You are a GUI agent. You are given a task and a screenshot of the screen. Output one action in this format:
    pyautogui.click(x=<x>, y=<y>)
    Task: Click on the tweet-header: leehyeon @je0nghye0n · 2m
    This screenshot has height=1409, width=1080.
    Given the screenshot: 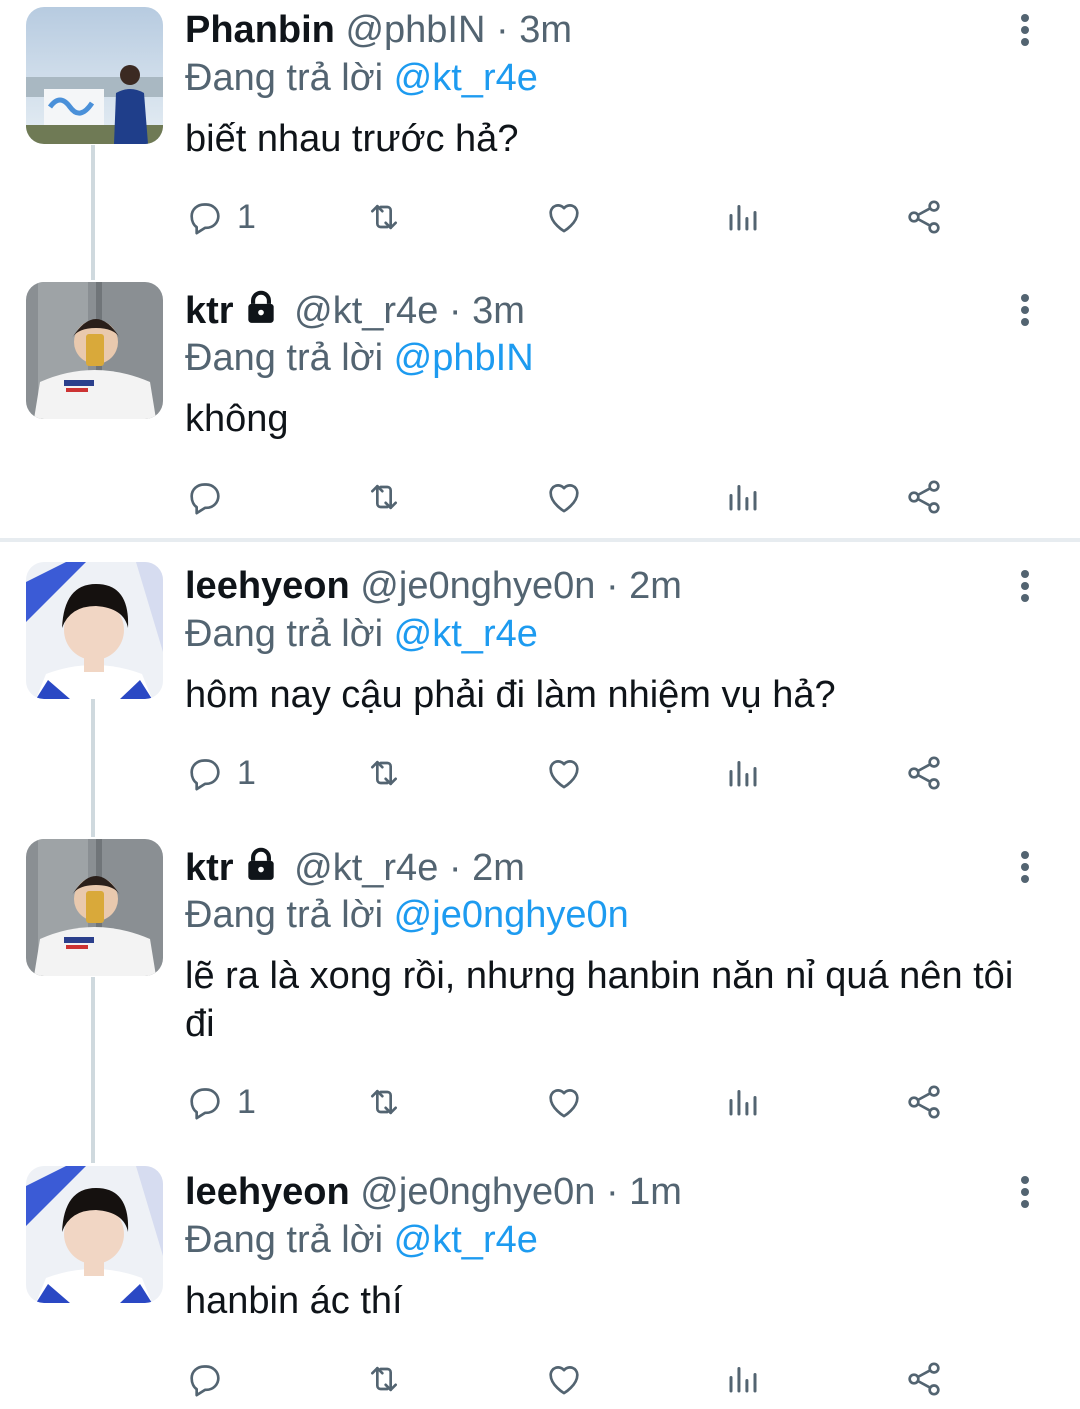 What is the action you would take?
    pyautogui.click(x=433, y=586)
    